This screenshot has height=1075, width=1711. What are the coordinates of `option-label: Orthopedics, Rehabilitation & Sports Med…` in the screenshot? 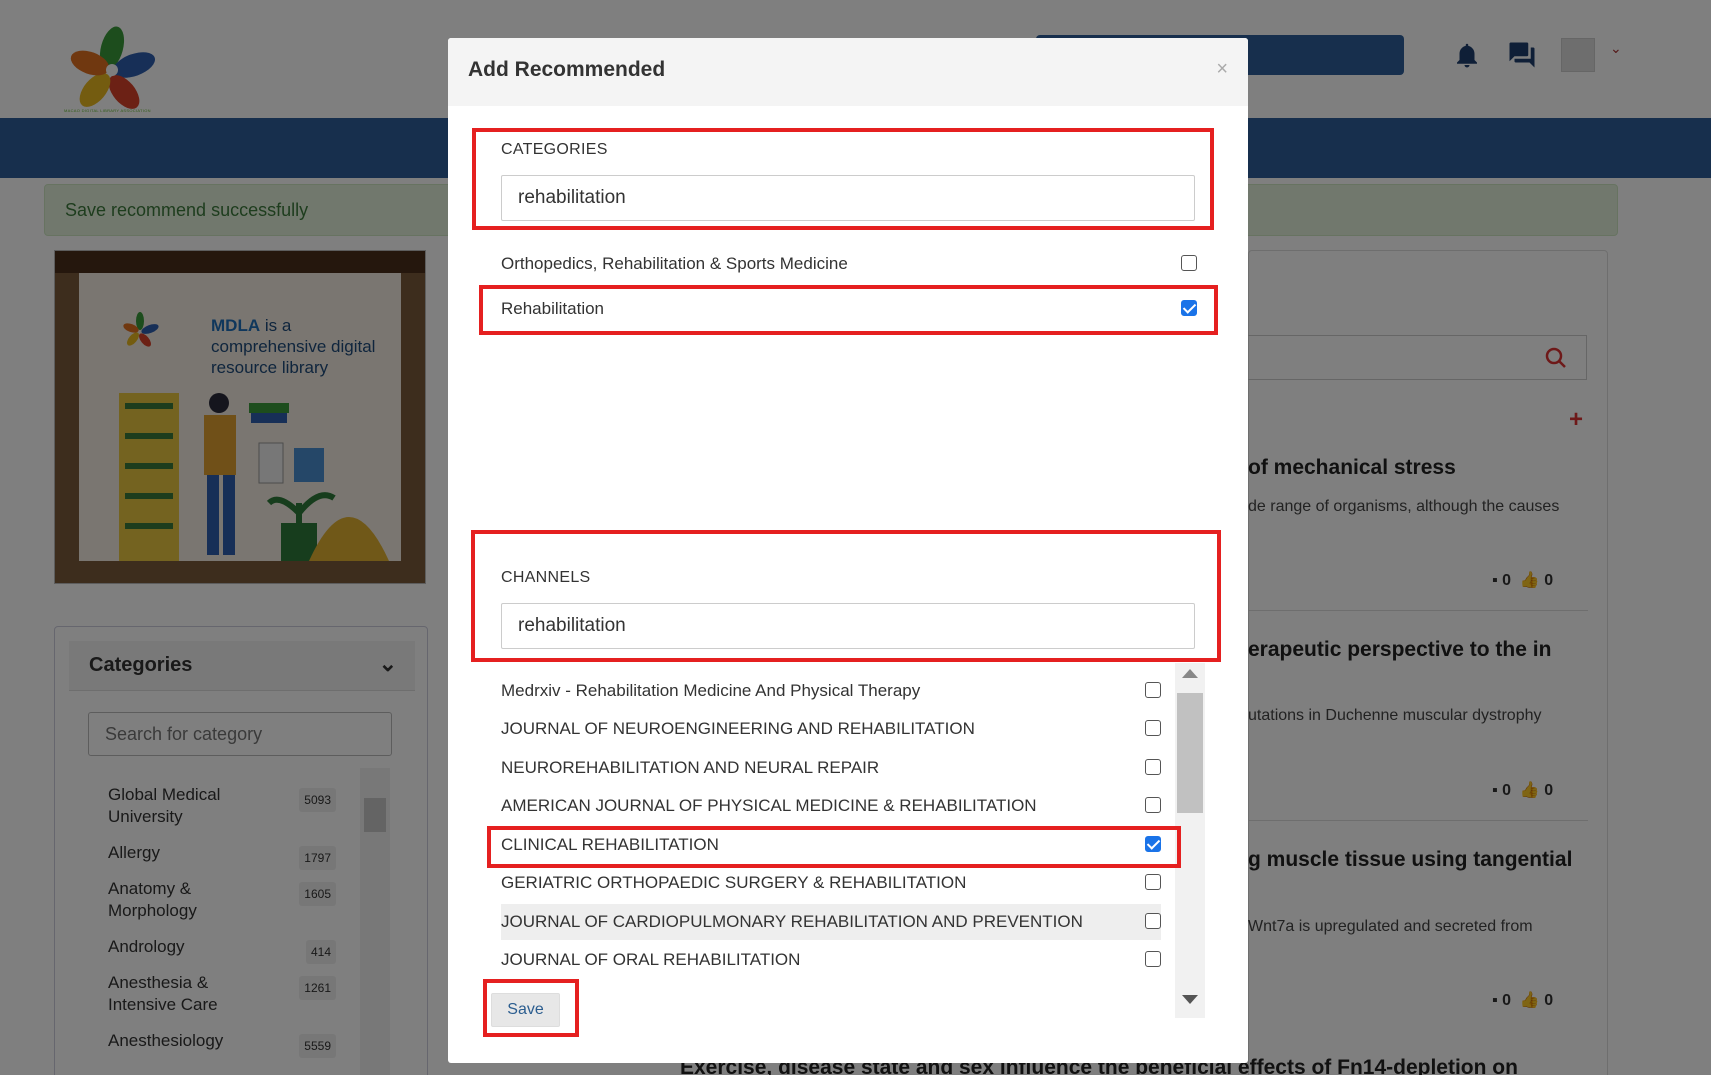 It's located at (674, 263).